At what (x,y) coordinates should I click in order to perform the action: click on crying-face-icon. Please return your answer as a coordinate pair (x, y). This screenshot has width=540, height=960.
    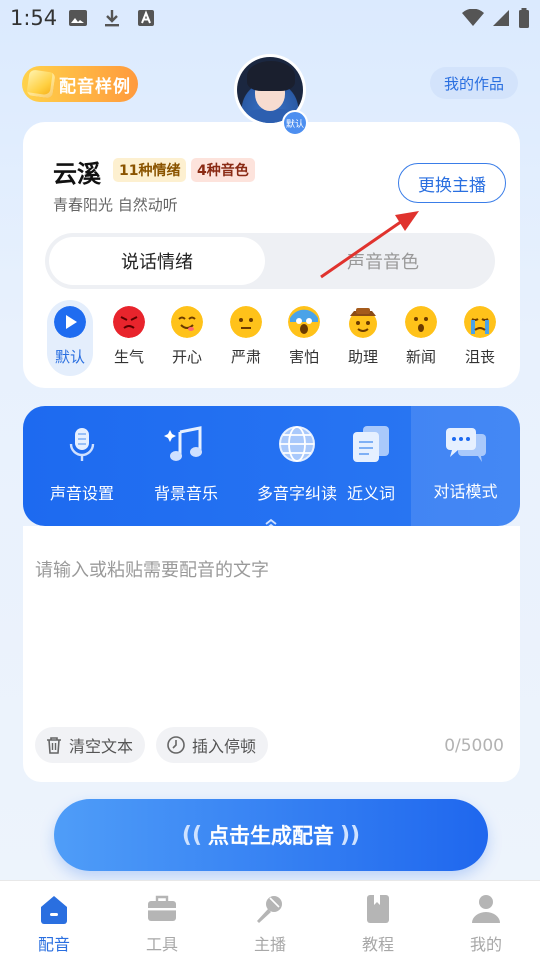
    Looking at the image, I should click on (480, 322).